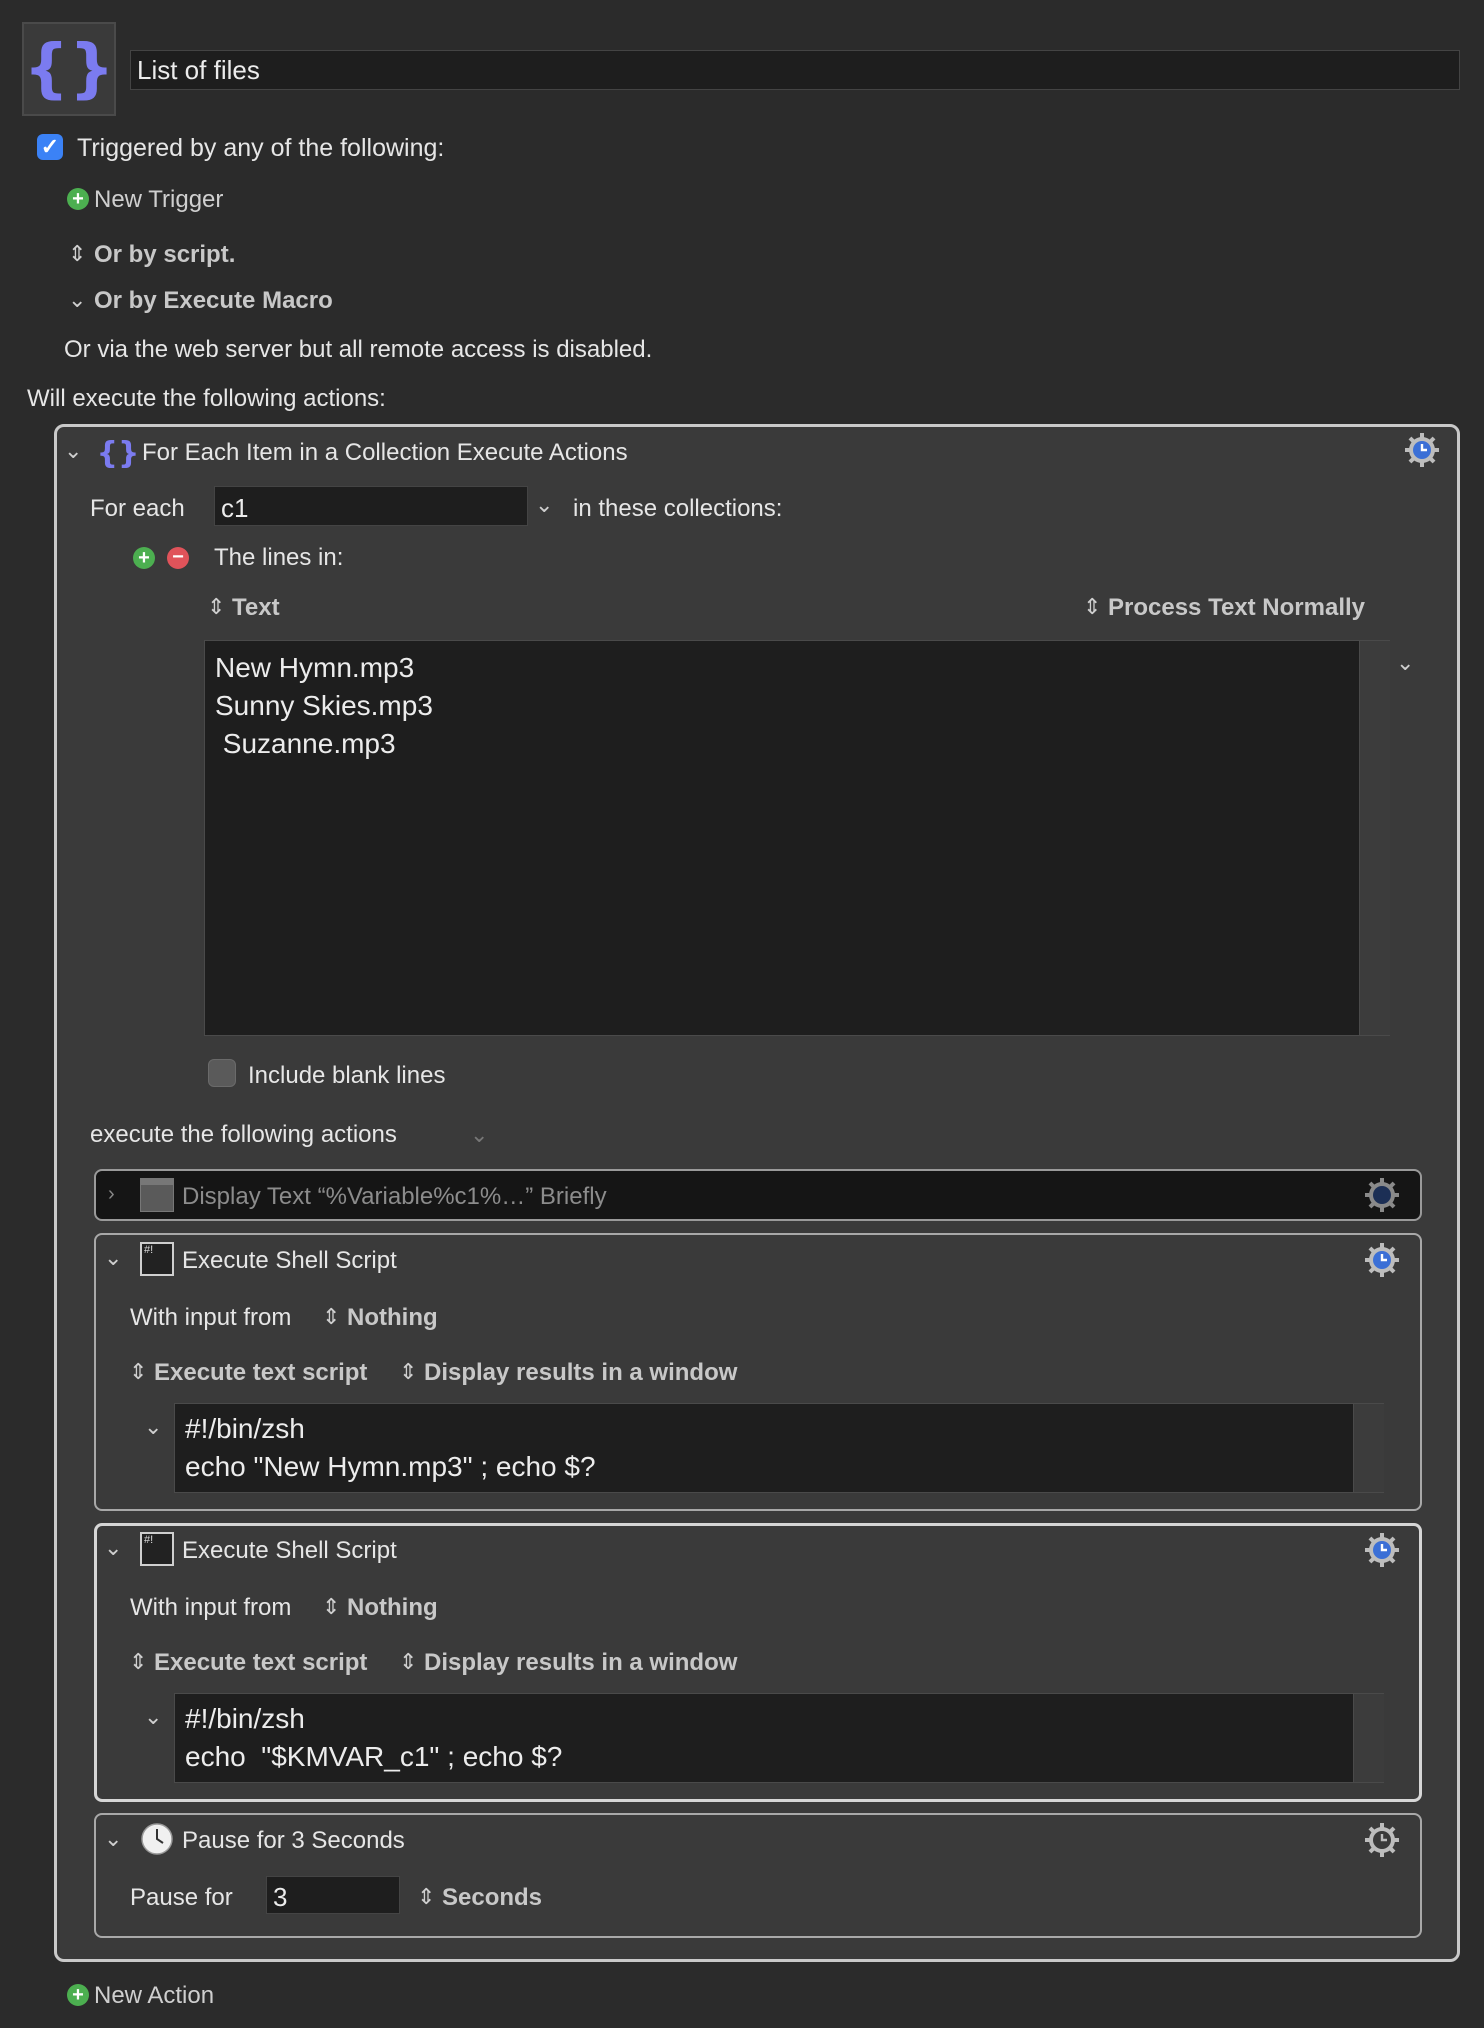 This screenshot has height=2028, width=1484. I want to click on shell-2-input-label: With input from, so click(211, 1607).